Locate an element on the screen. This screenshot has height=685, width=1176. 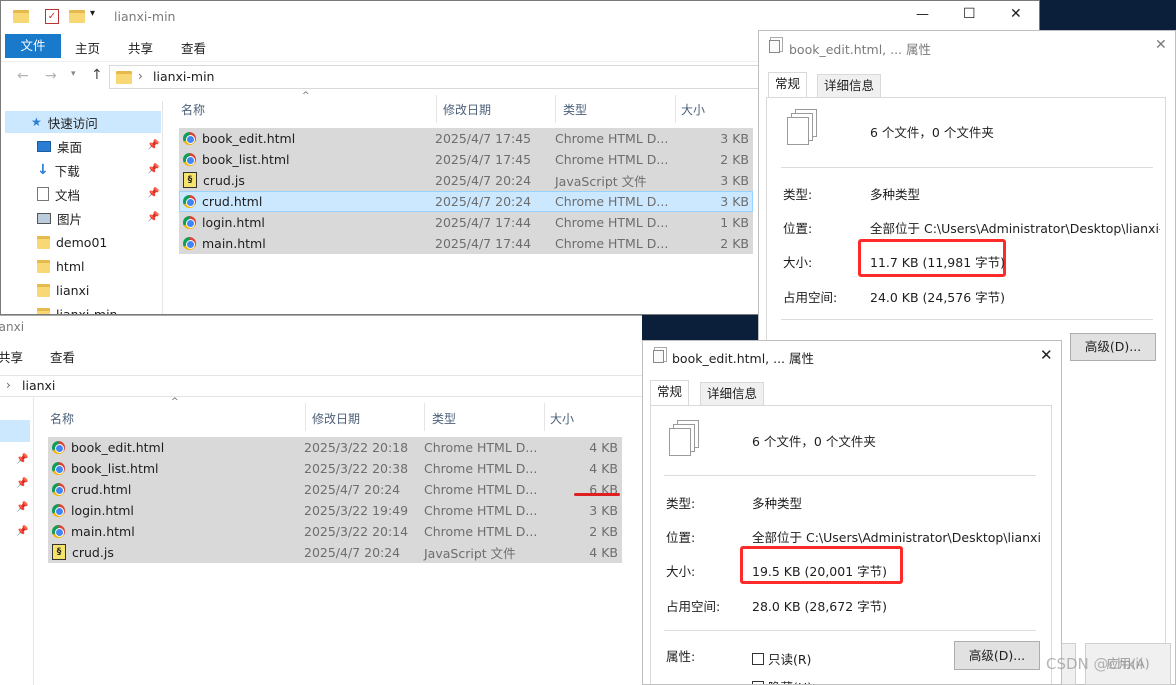
star-icon: ★ is located at coordinates (36, 122).